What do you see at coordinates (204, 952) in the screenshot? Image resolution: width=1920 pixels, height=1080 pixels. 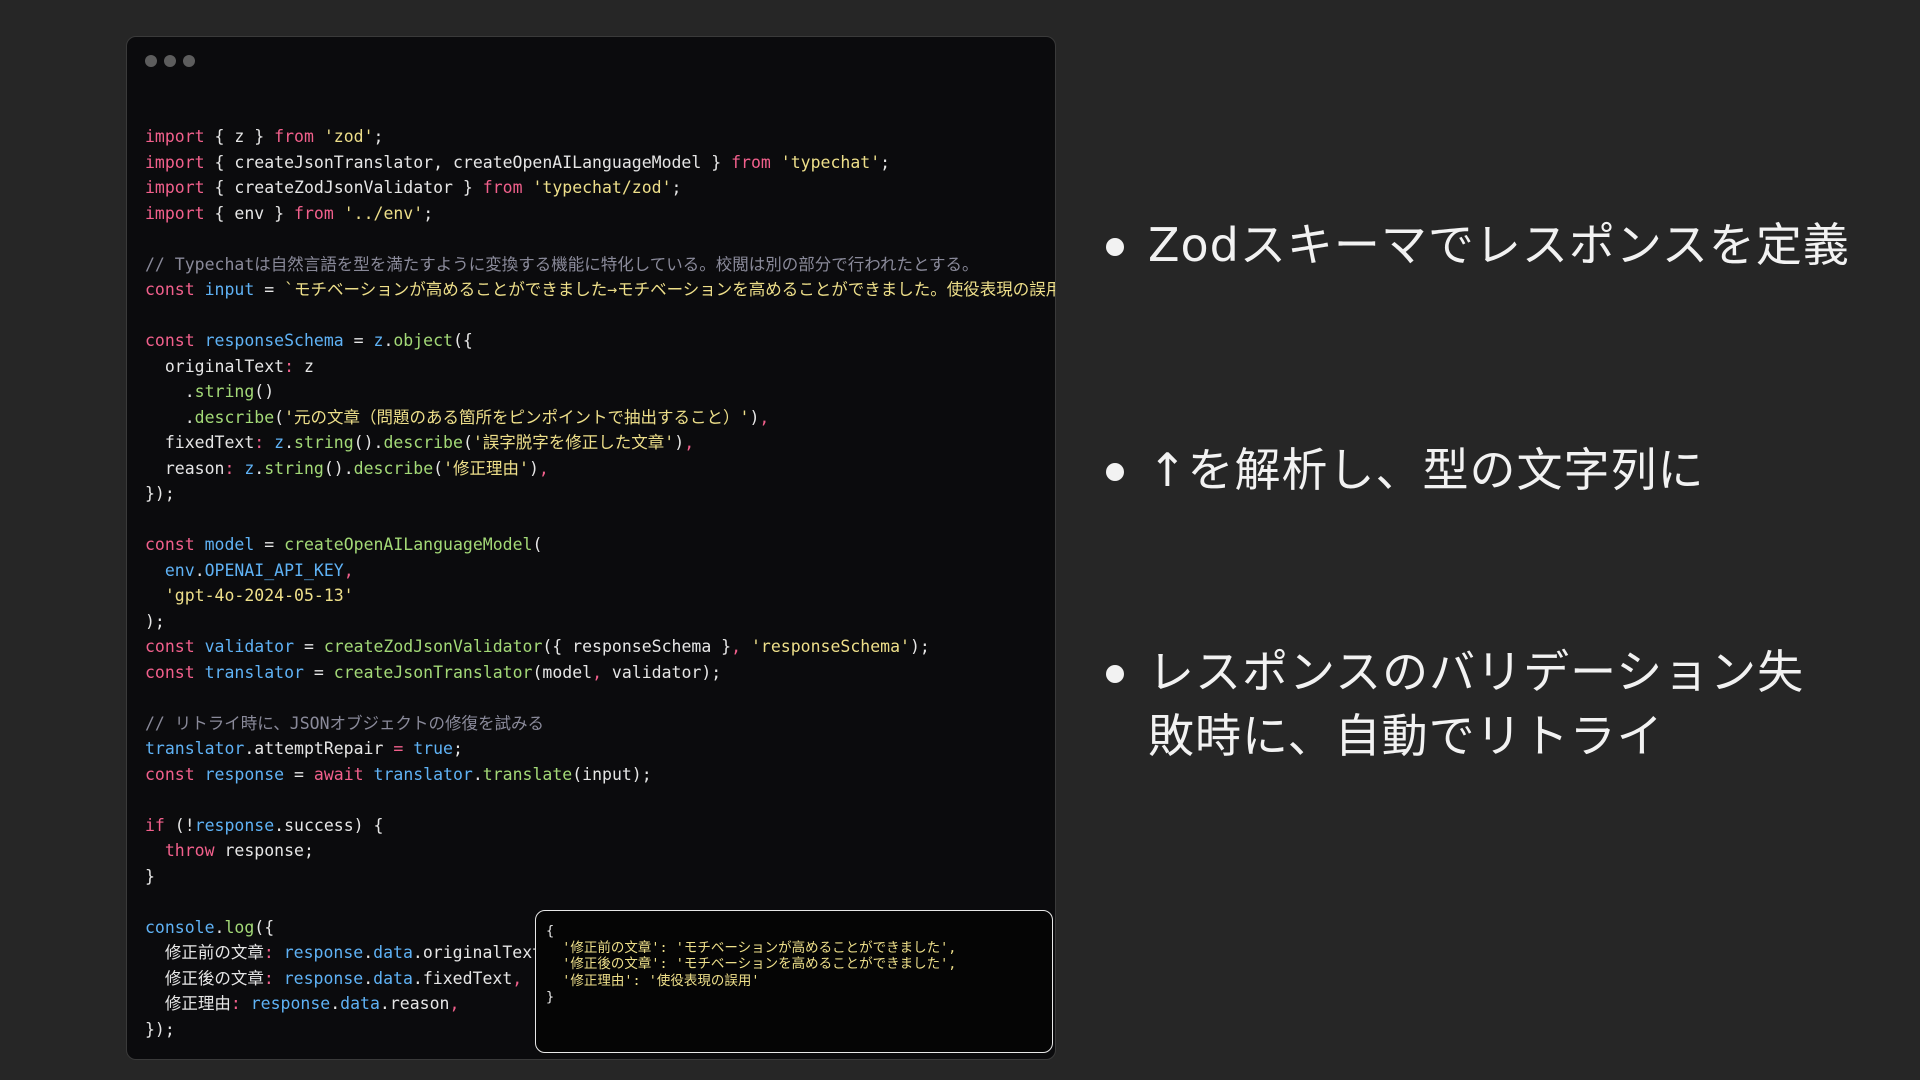 I see `code-token: 修正前の文章` at bounding box center [204, 952].